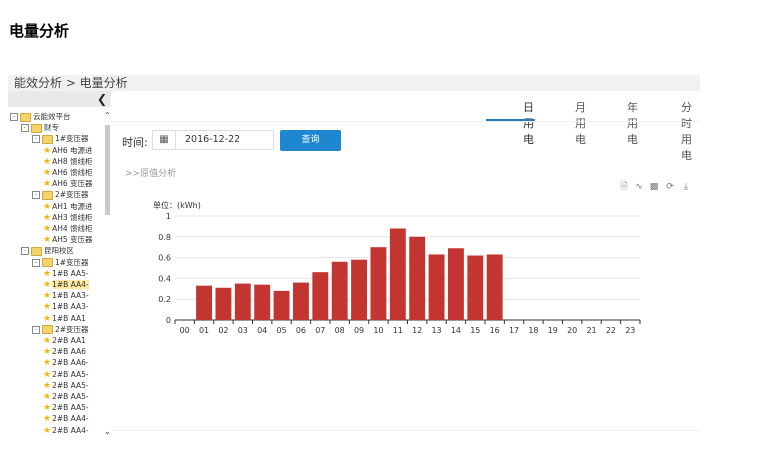 This screenshot has height=458, width=764. I want to click on tree-folder: - 云能效平台, so click(40, 116).